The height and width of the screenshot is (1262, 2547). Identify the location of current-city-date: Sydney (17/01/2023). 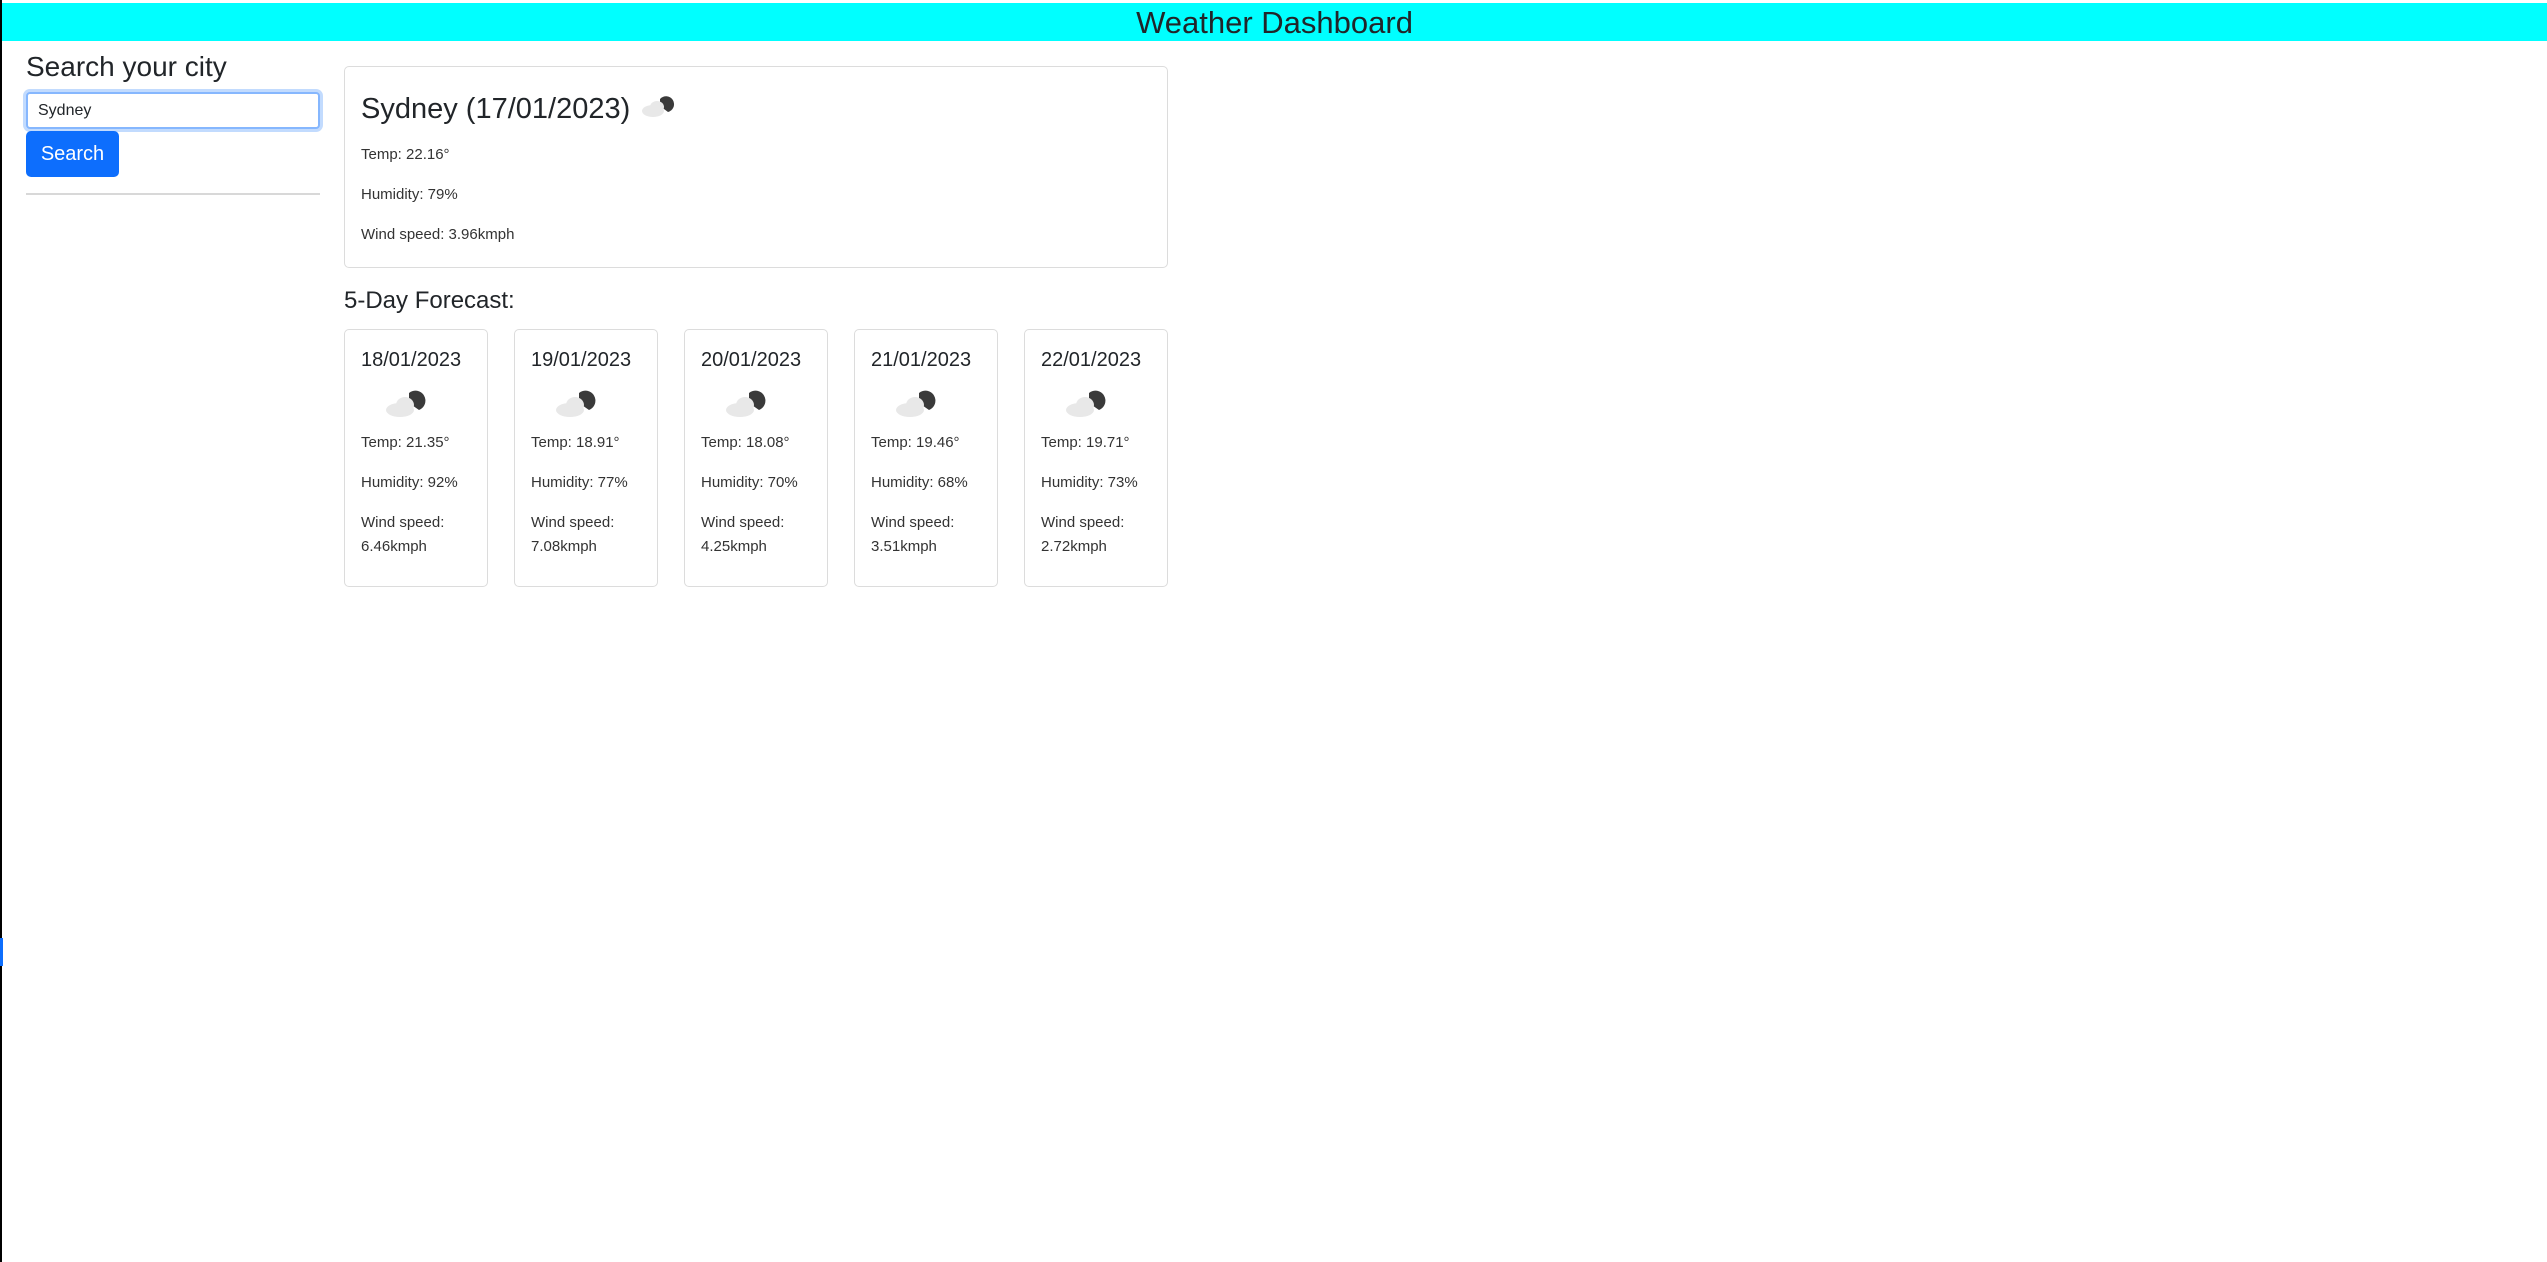
(496, 109).